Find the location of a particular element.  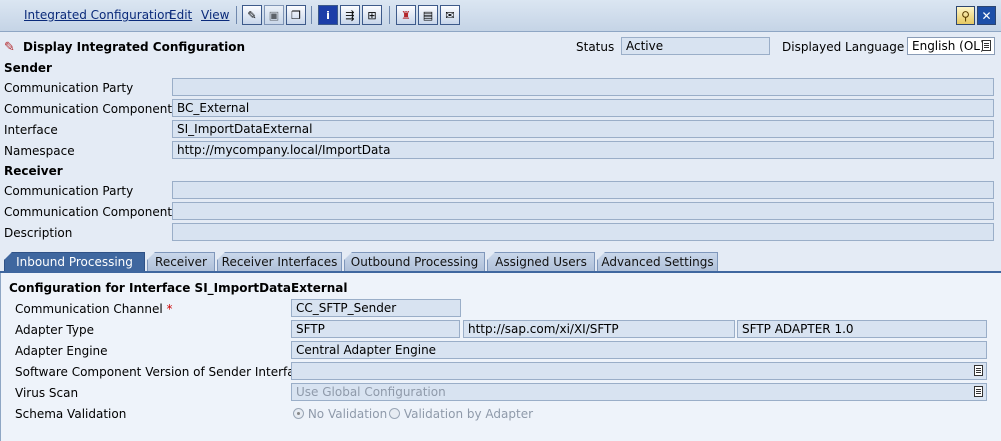

status-label: Status is located at coordinates (595, 47).